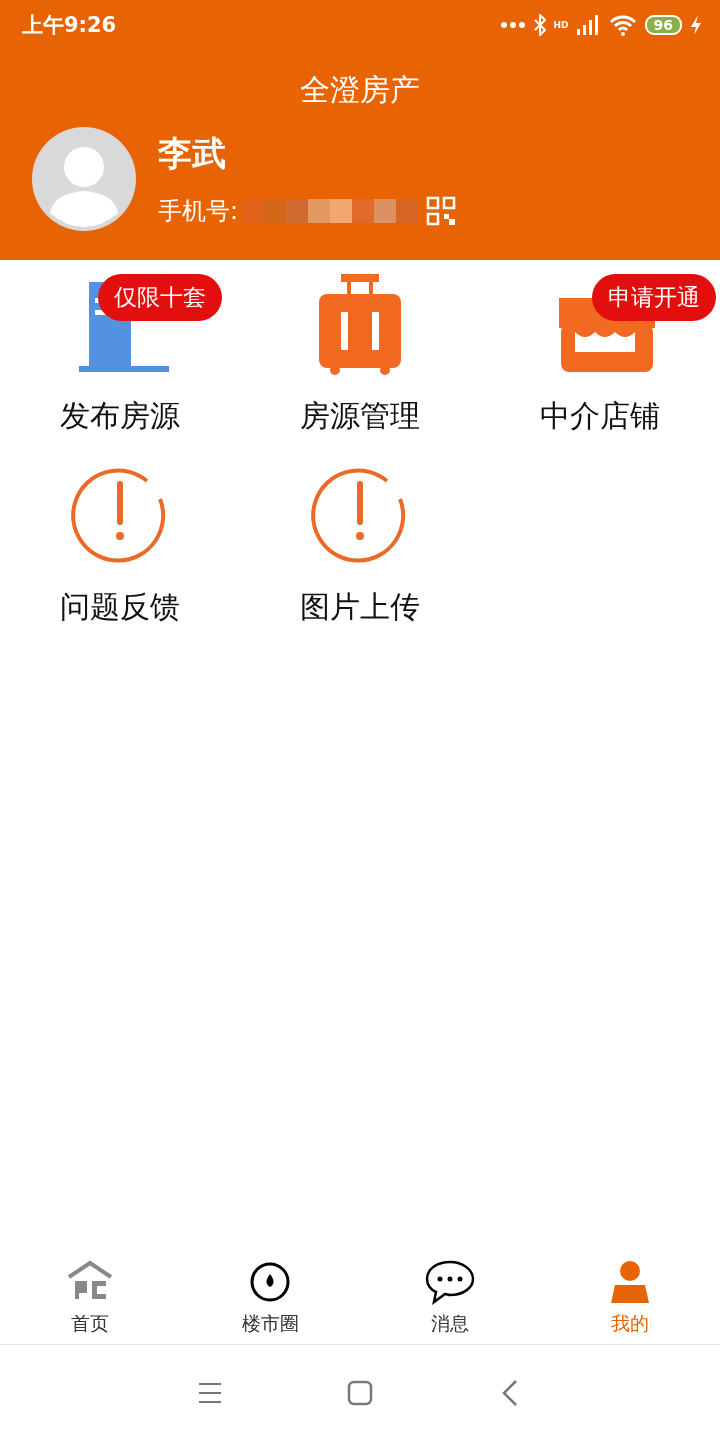  I want to click on dots-icon, so click(512, 25).